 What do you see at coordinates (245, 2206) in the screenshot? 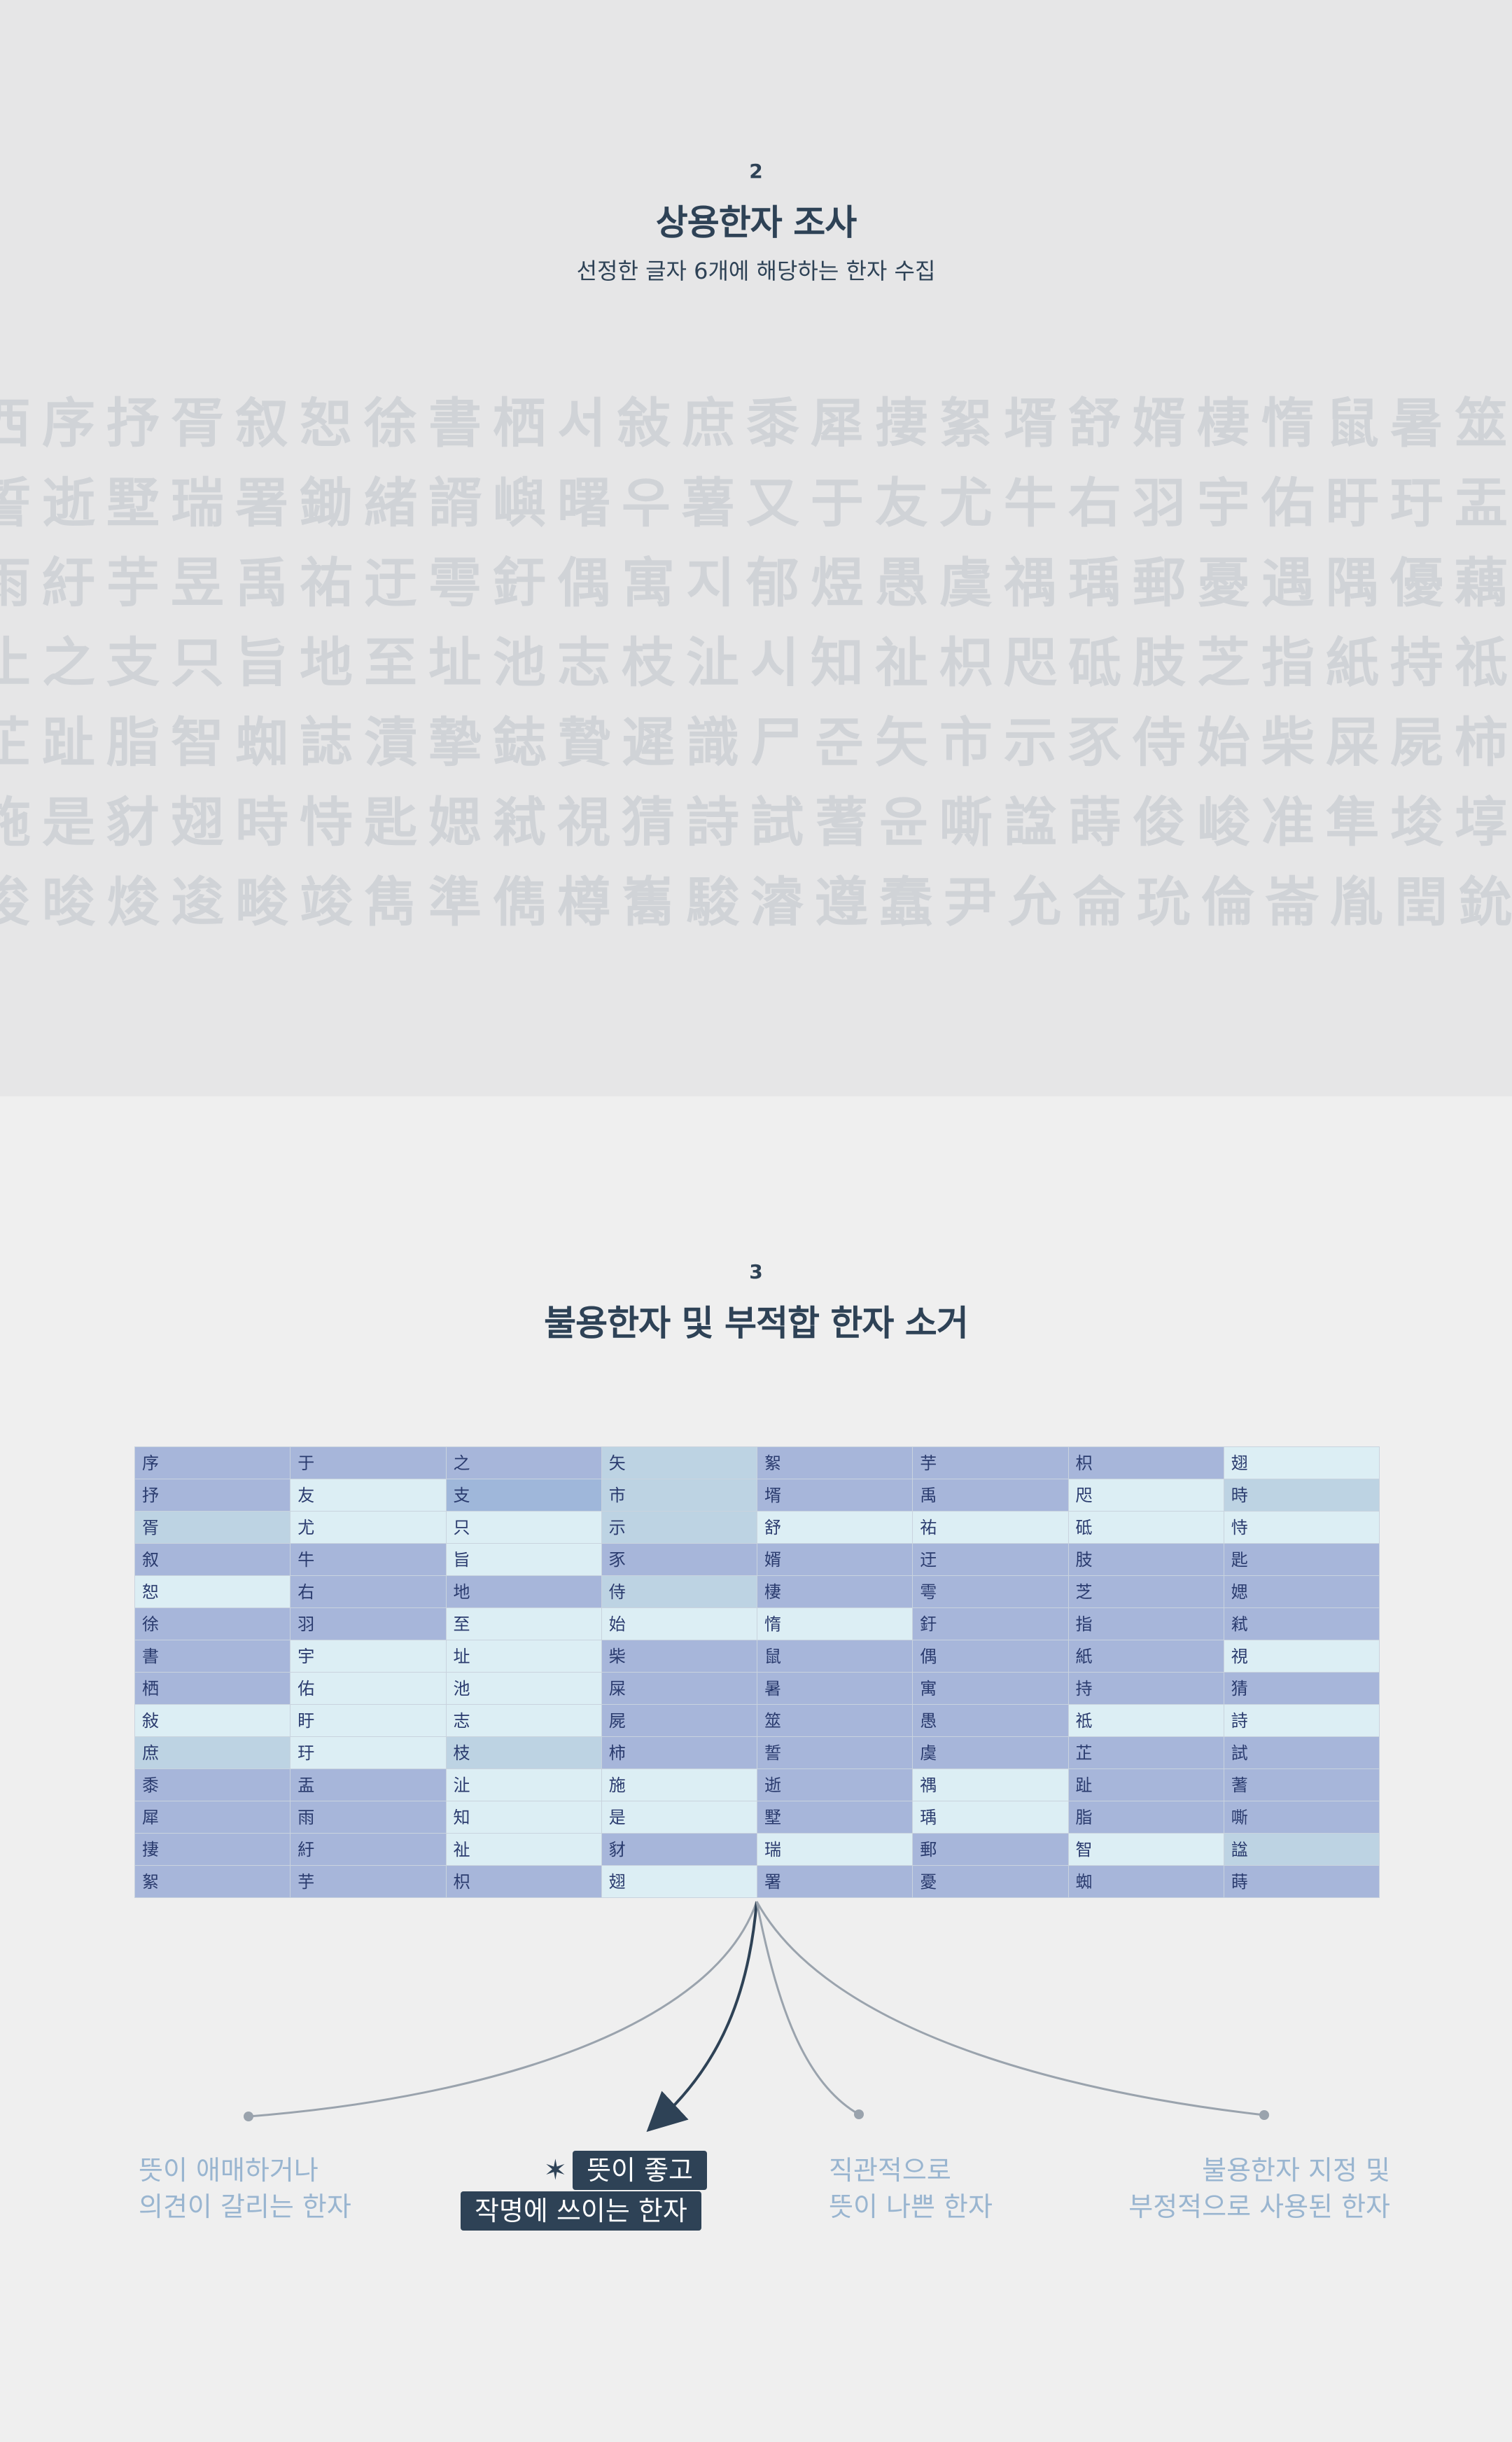
I see `outcome-line: 의견이 갈리는 한자` at bounding box center [245, 2206].